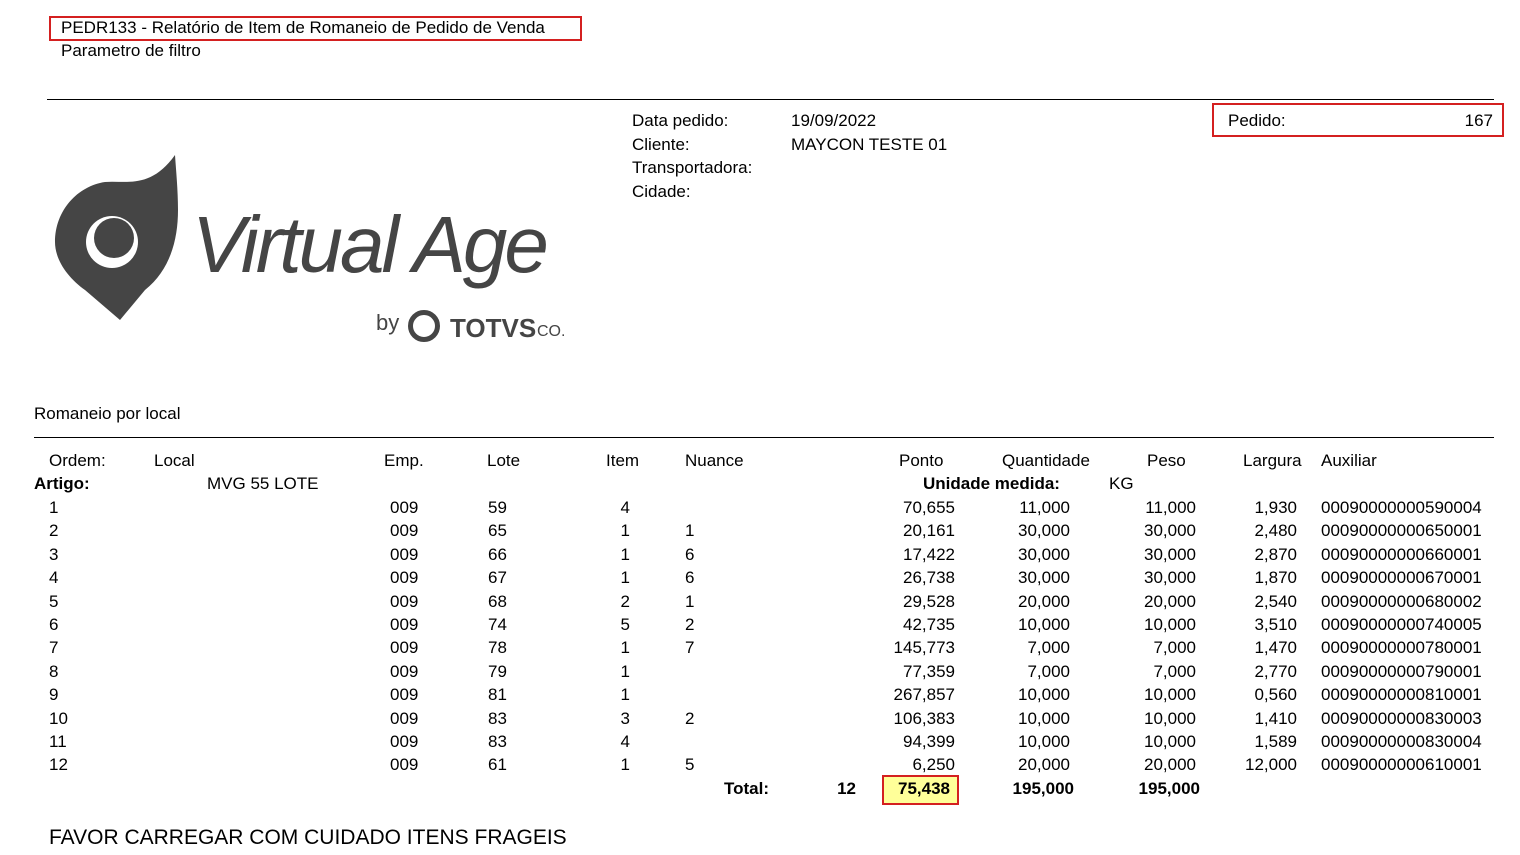 The image size is (1520, 855). Describe the element at coordinates (497, 764) in the screenshot. I see `cell-lote: 61` at that location.